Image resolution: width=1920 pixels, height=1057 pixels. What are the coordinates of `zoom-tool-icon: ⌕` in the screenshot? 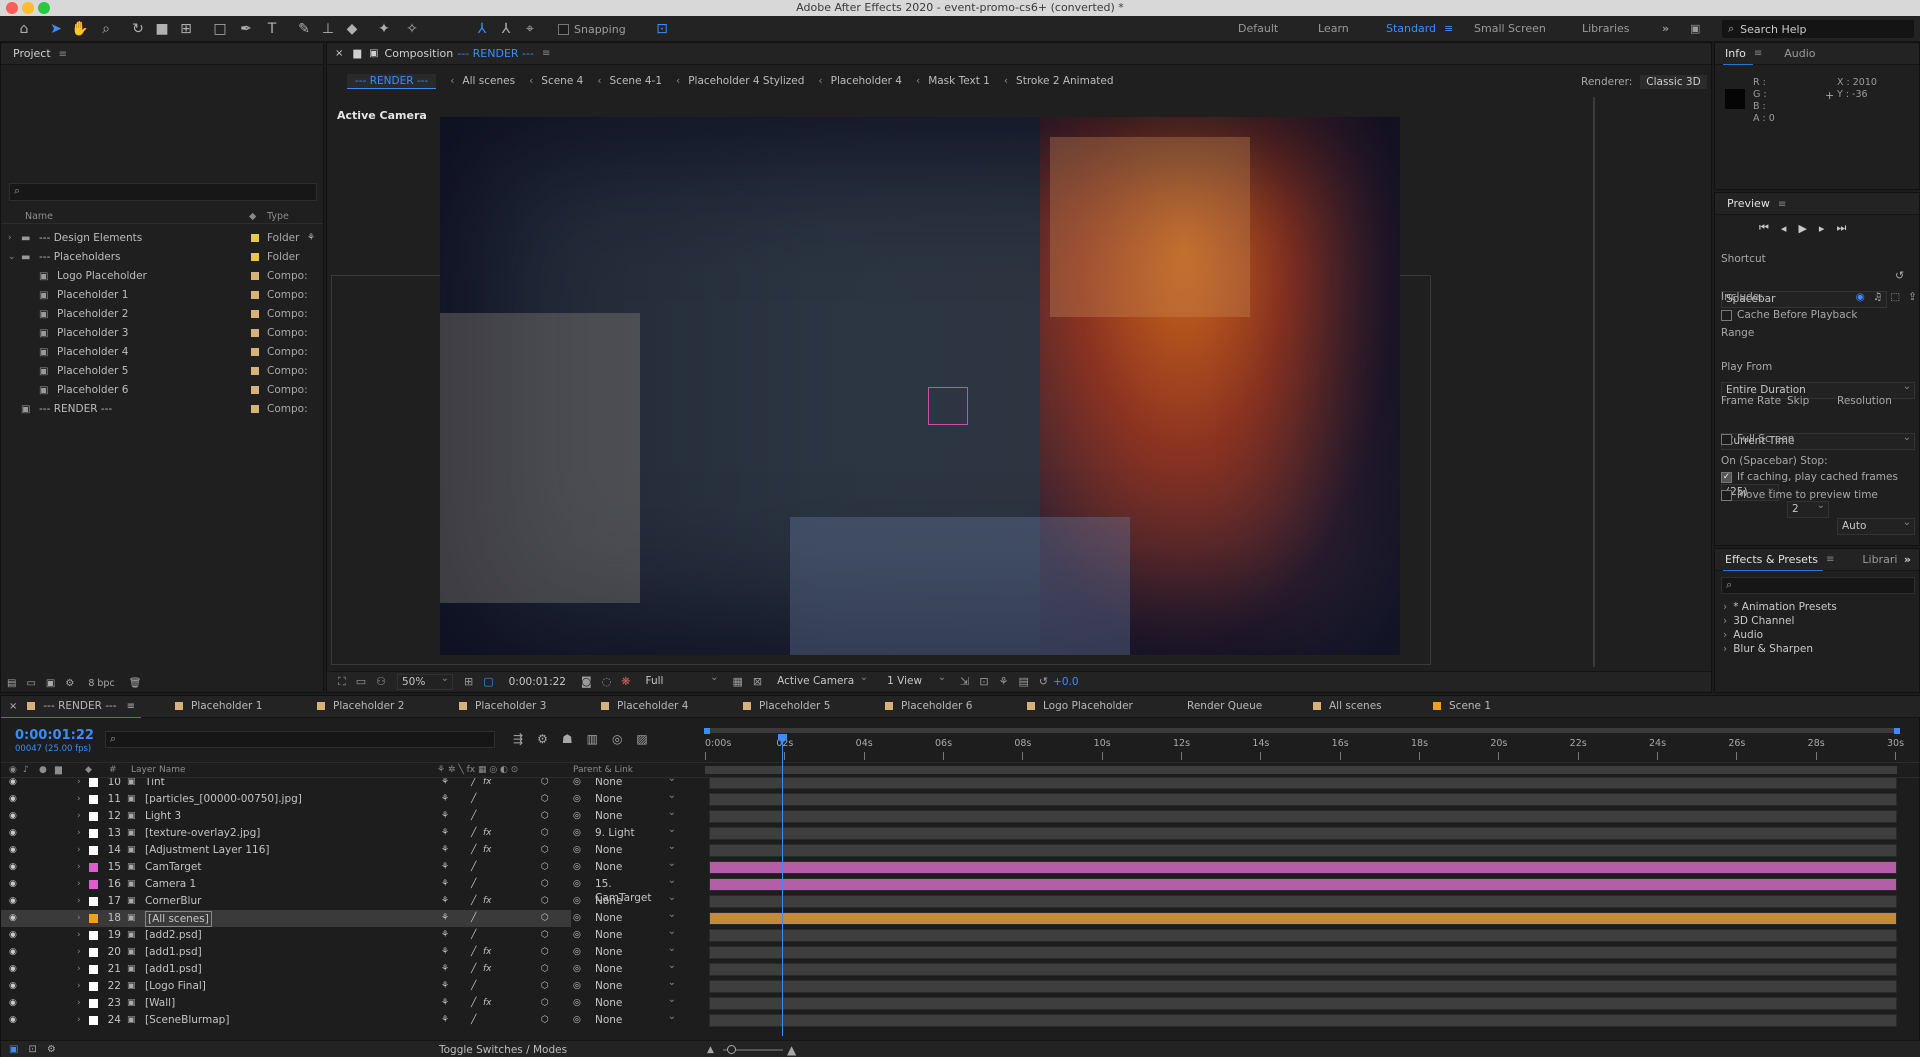 It's located at (106, 29).